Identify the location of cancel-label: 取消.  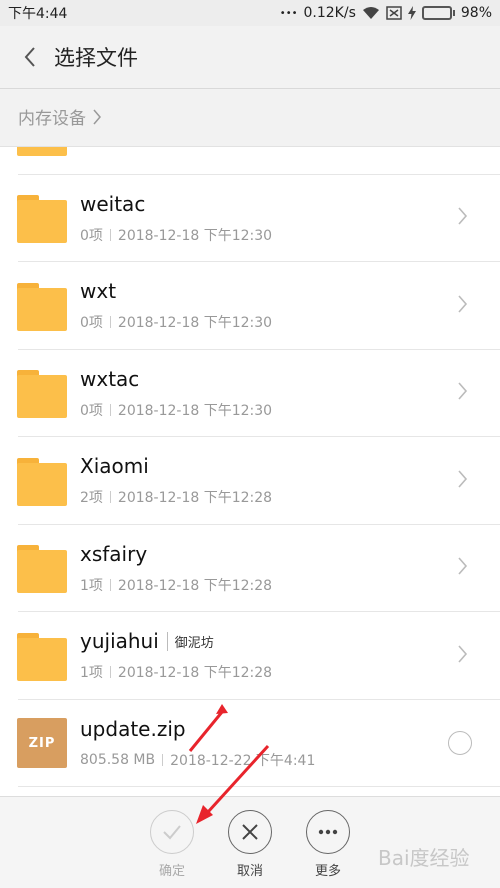
(249, 871).